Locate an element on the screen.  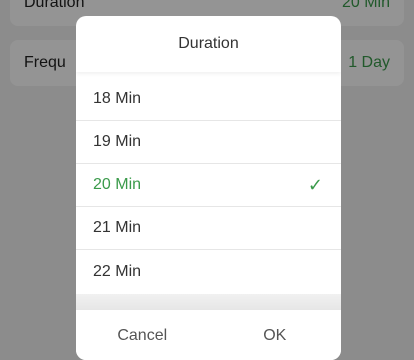
list-scroll-fade is located at coordinates (208, 302).